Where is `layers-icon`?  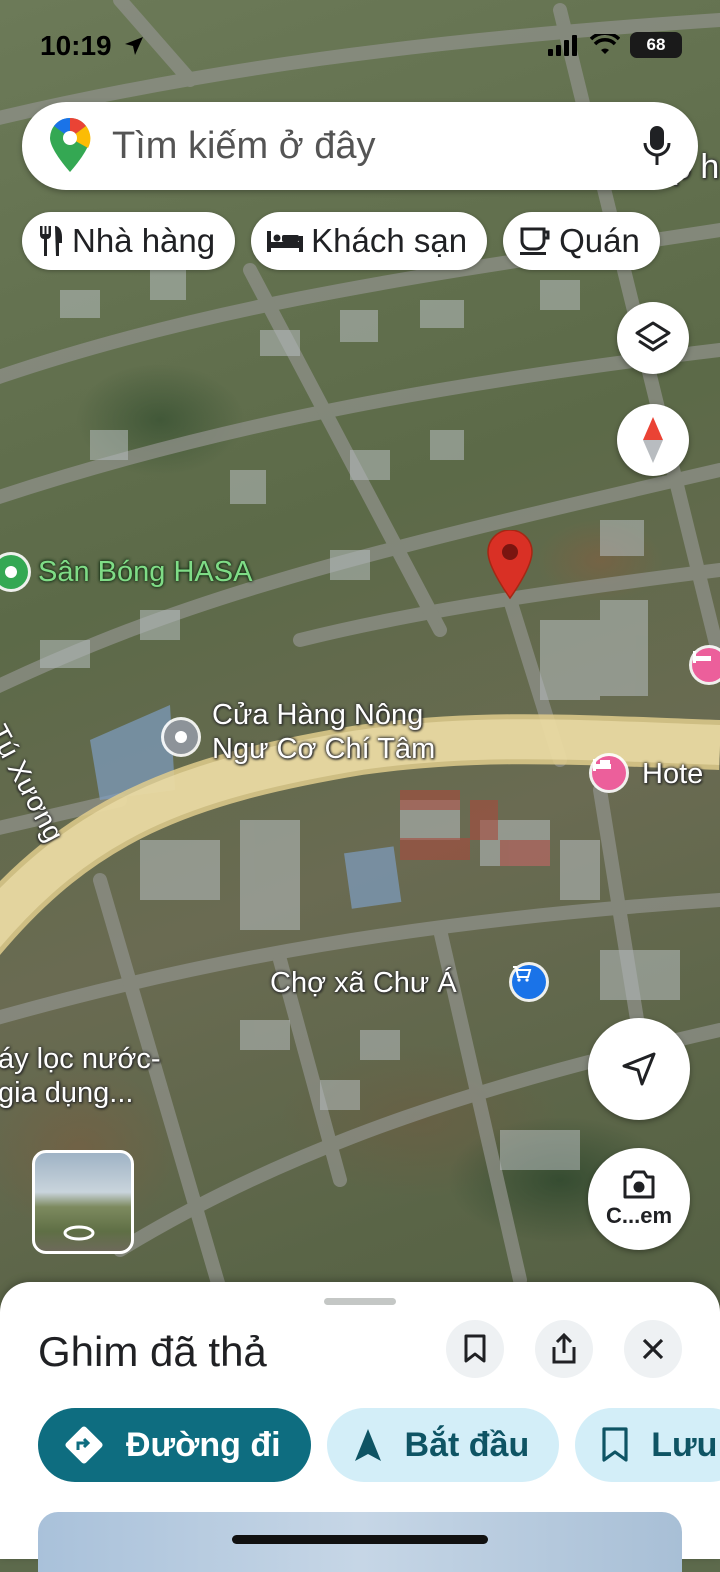 layers-icon is located at coordinates (653, 336).